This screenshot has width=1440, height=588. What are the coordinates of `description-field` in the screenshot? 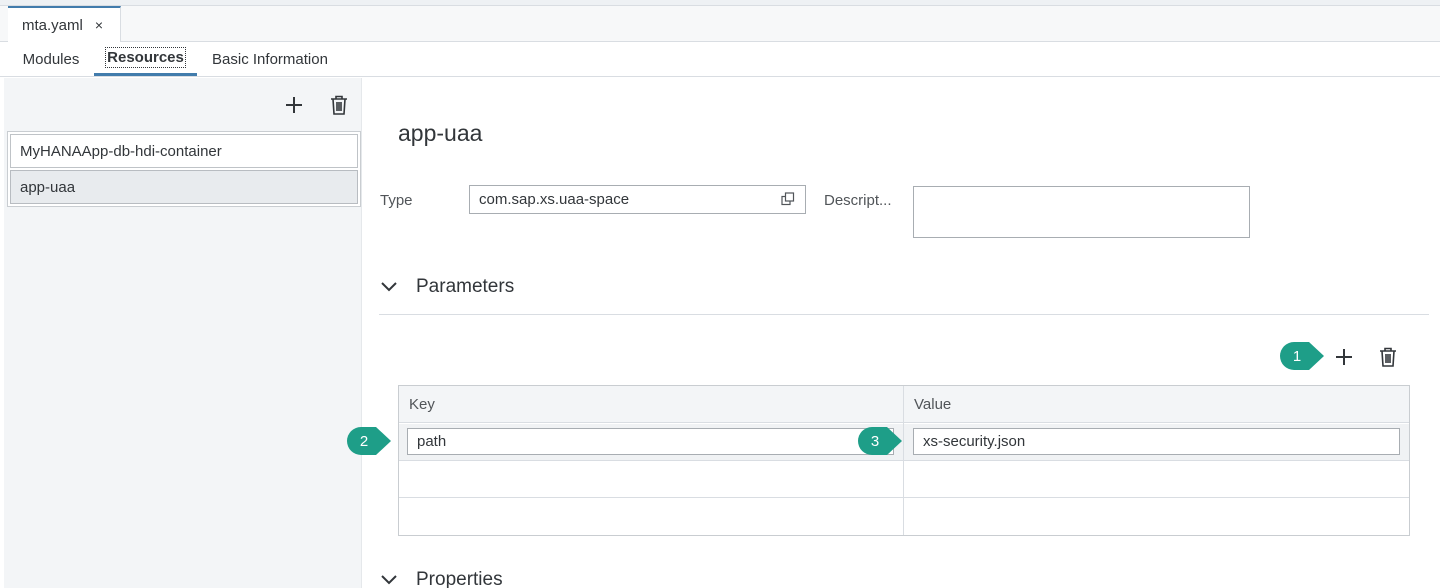 It's located at (1081, 212).